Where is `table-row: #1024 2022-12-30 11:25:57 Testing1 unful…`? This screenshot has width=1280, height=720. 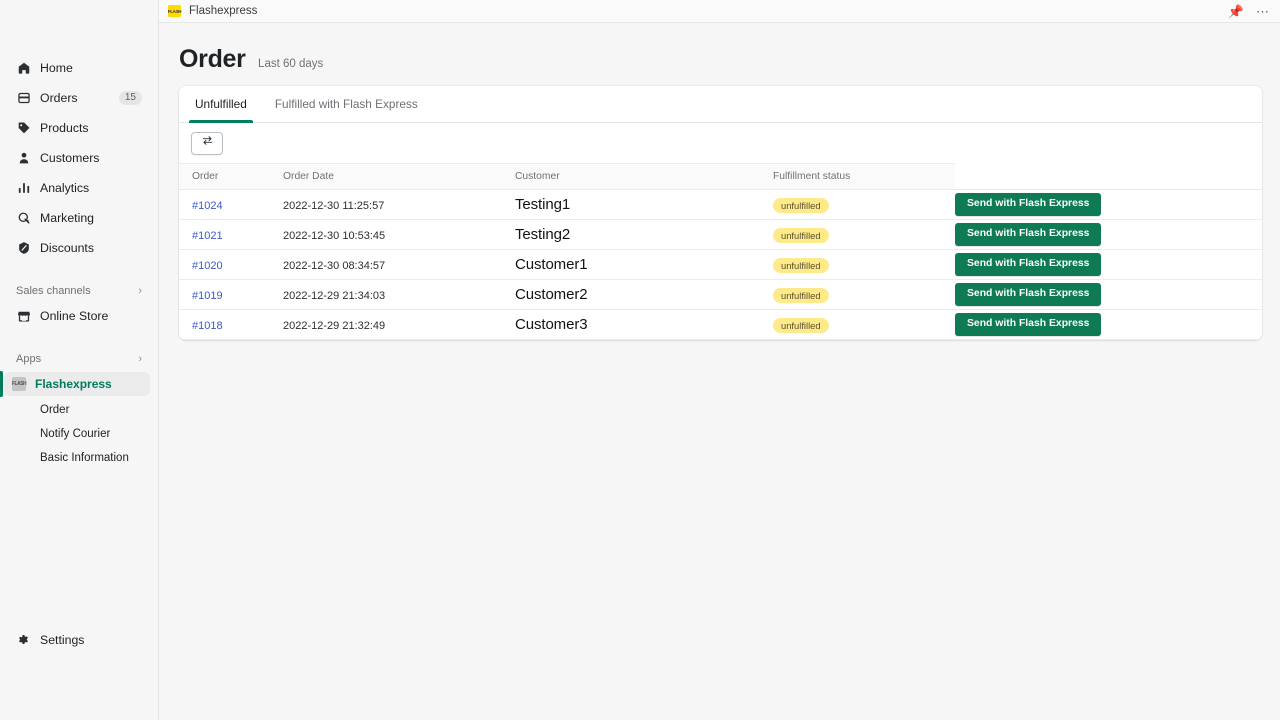 table-row: #1024 2022-12-30 11:25:57 Testing1 unful… is located at coordinates (720, 204).